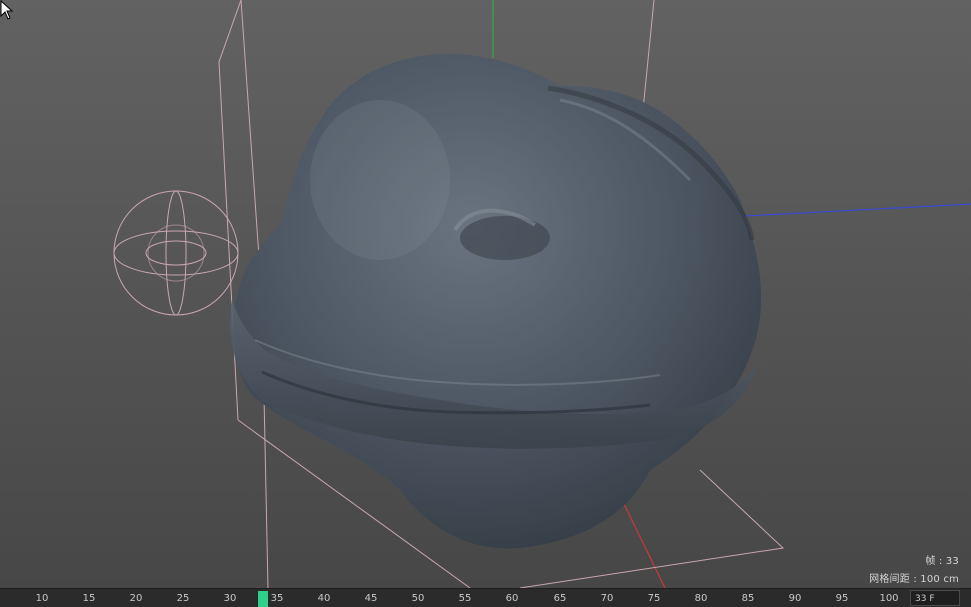  Describe the element at coordinates (277, 598) in the screenshot. I see `timeline-tick: 35` at that location.